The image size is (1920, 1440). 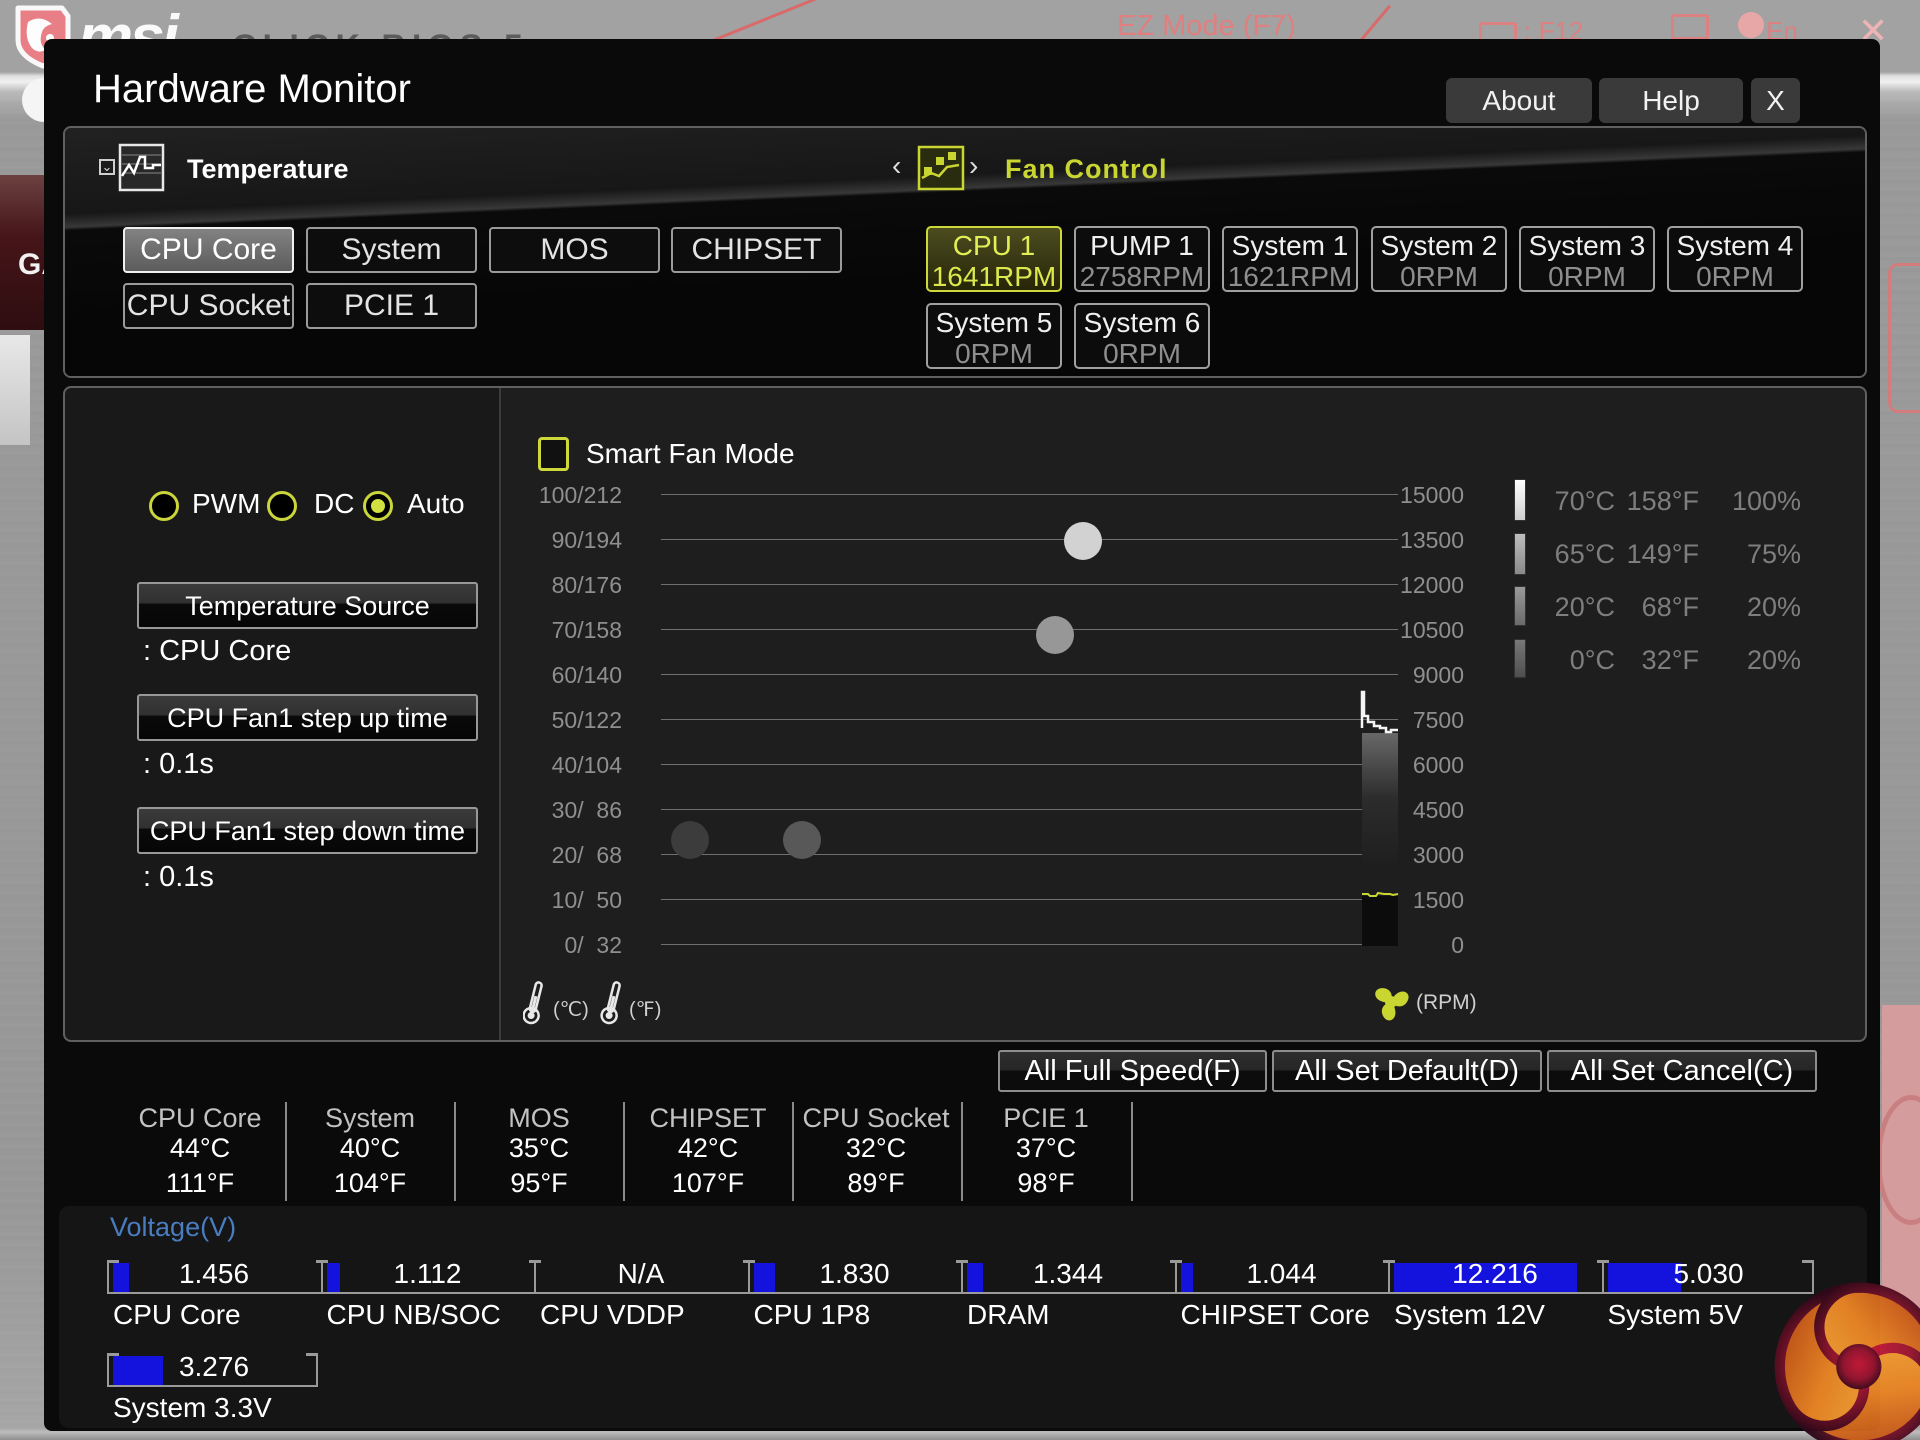 What do you see at coordinates (1446, 1002) in the screenshot?
I see `svg-text: (RPM)` at bounding box center [1446, 1002].